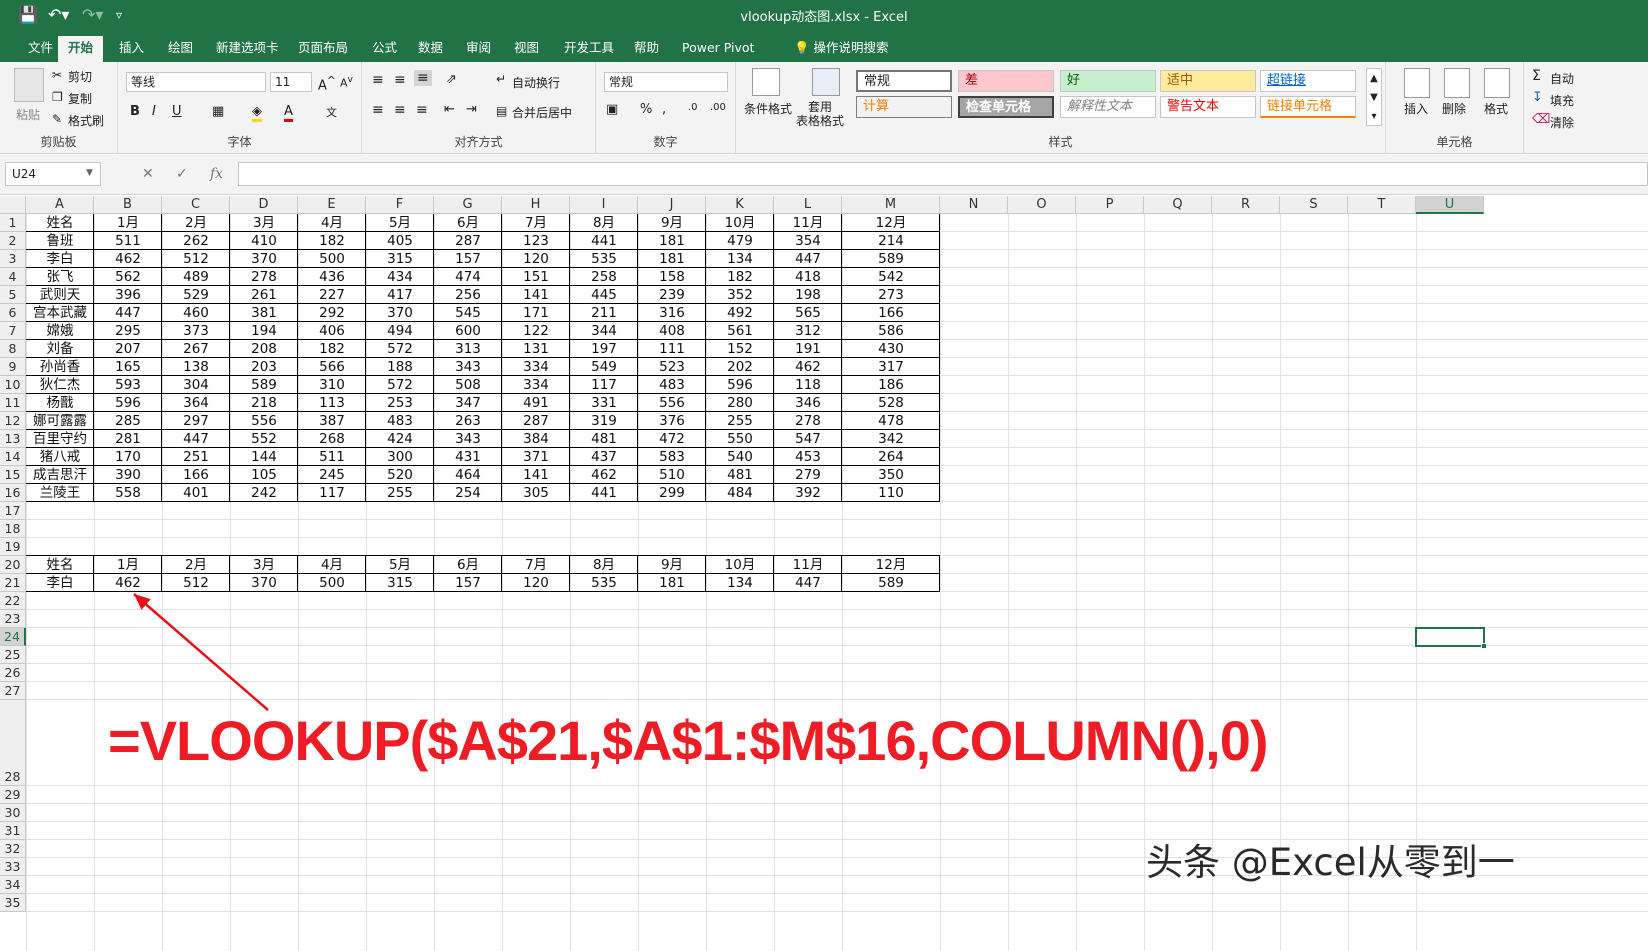 The image size is (1648, 951). I want to click on table-cell: 392, so click(808, 493).